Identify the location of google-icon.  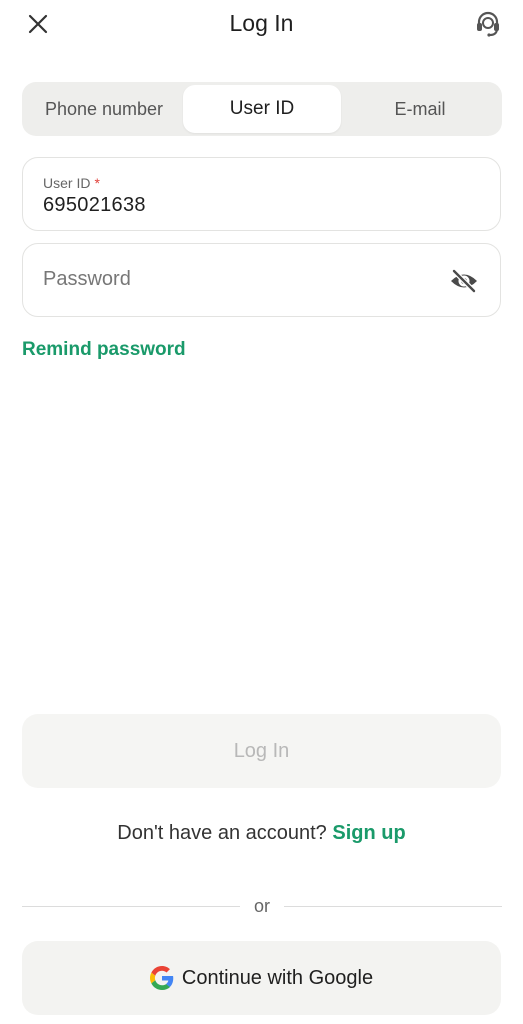
(161, 978).